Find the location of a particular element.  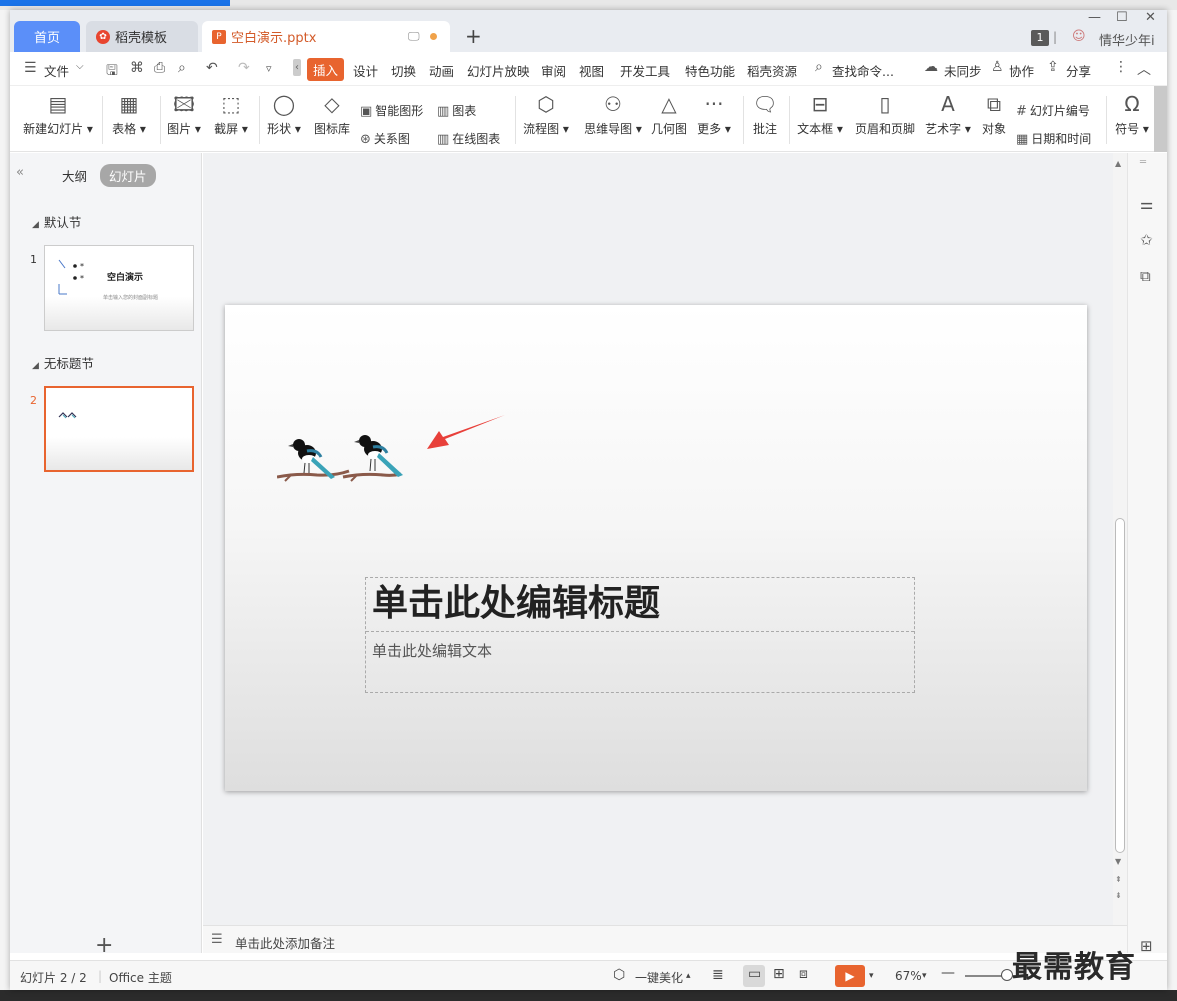

tab-outline: 大纲 is located at coordinates (74, 175).